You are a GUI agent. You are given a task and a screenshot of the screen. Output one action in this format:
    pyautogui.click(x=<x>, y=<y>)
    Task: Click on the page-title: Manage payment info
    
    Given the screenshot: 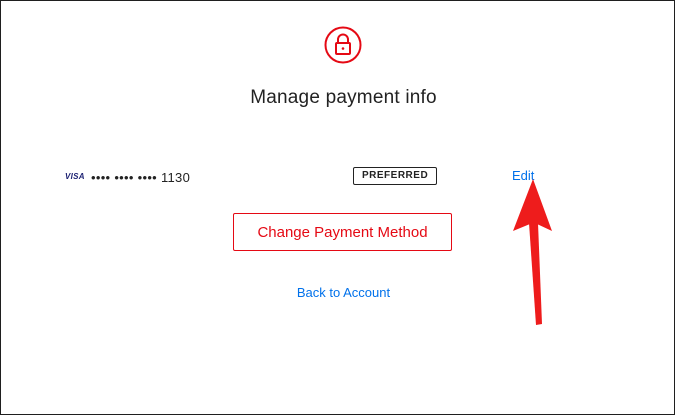 What is the action you would take?
    pyautogui.click(x=343, y=97)
    